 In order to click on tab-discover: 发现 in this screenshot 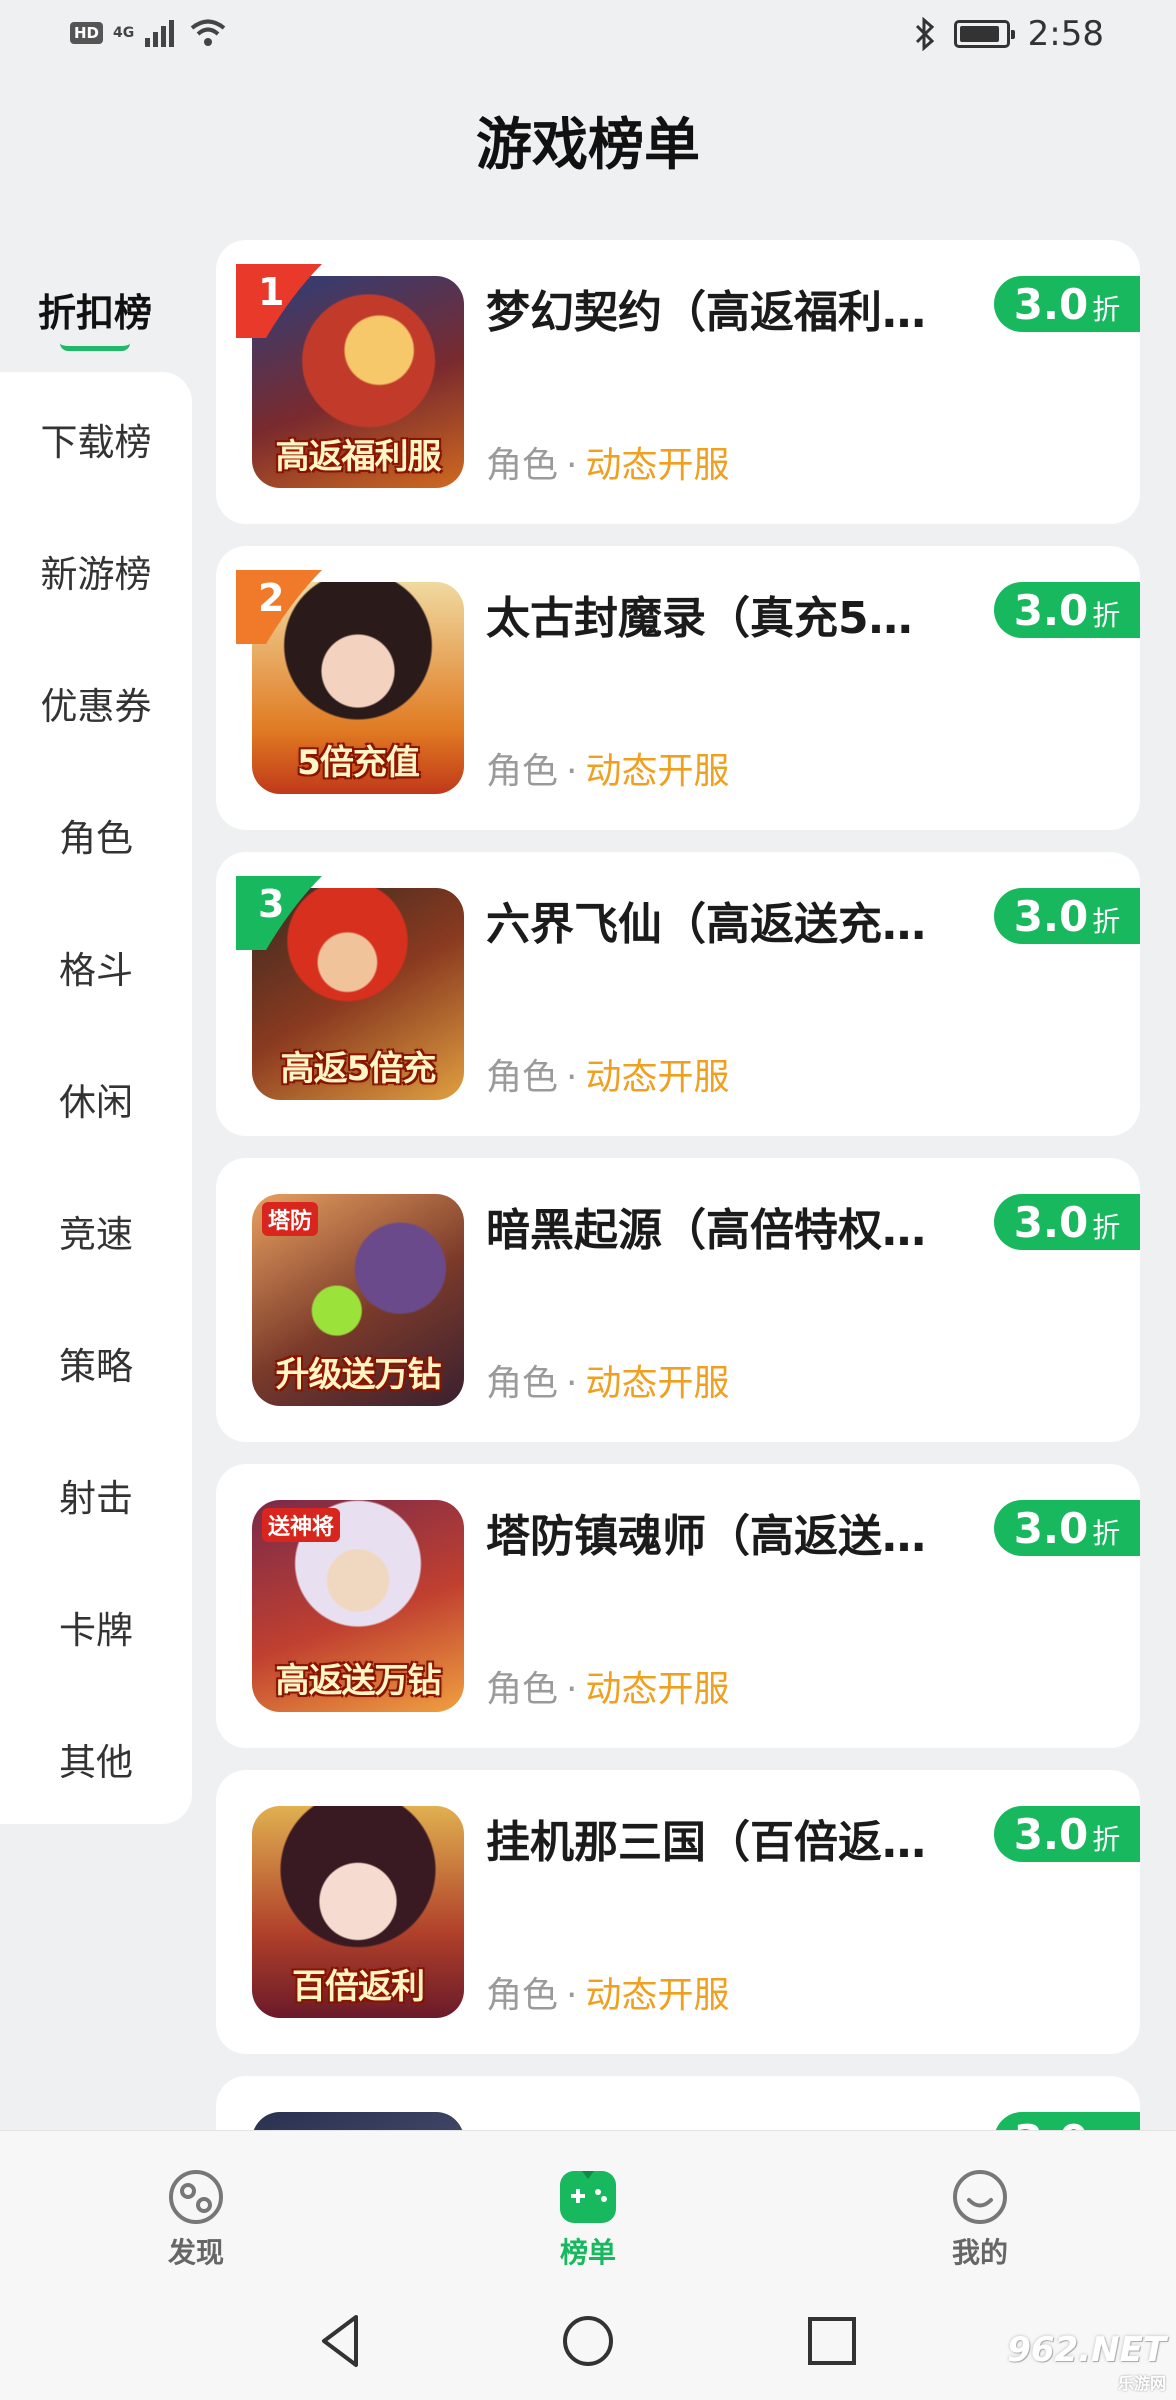, I will do `click(196, 2219)`.